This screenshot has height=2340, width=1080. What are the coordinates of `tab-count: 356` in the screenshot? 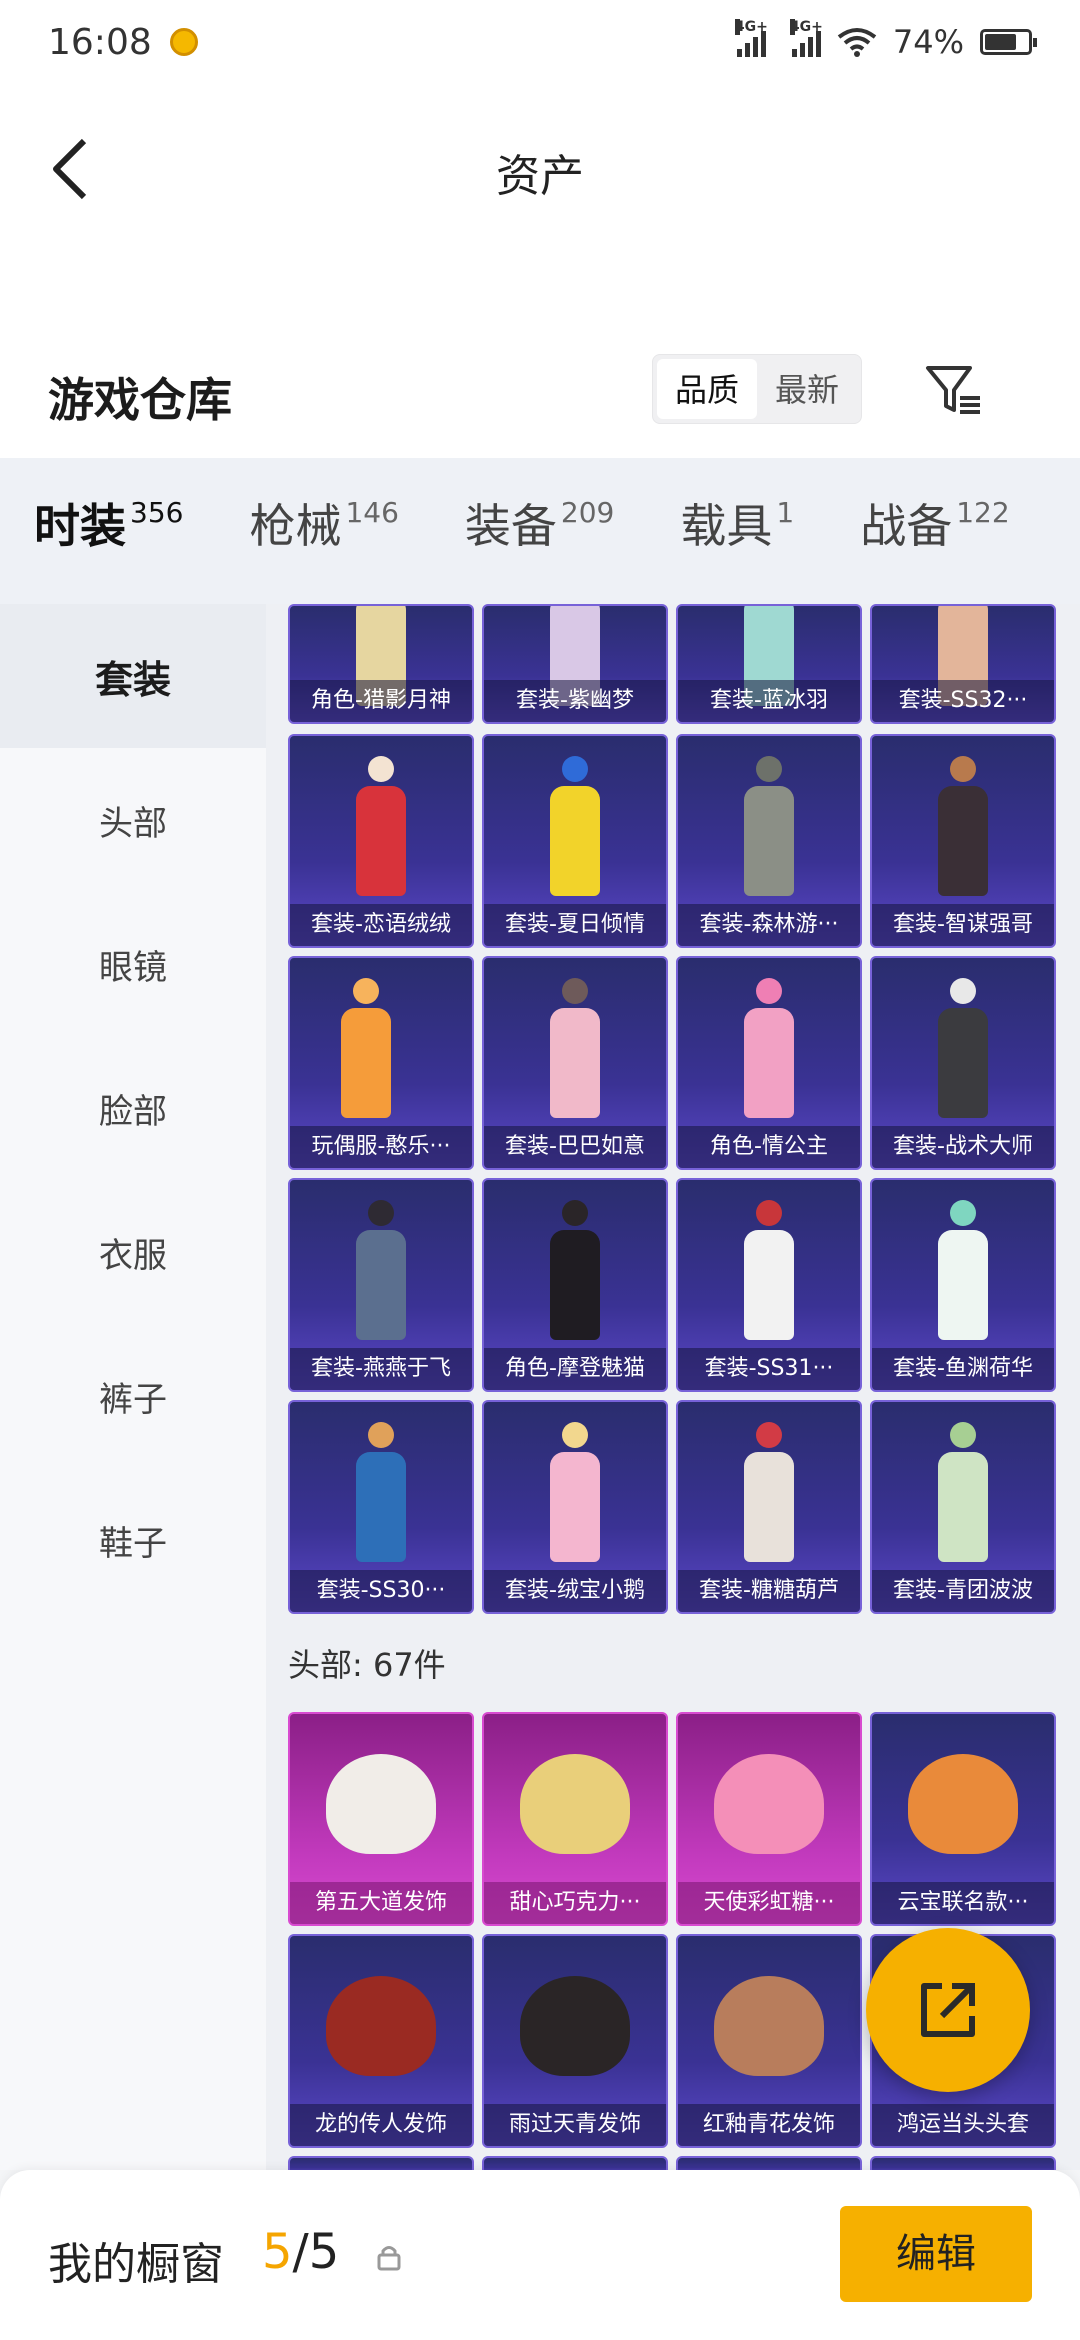 It's located at (157, 512).